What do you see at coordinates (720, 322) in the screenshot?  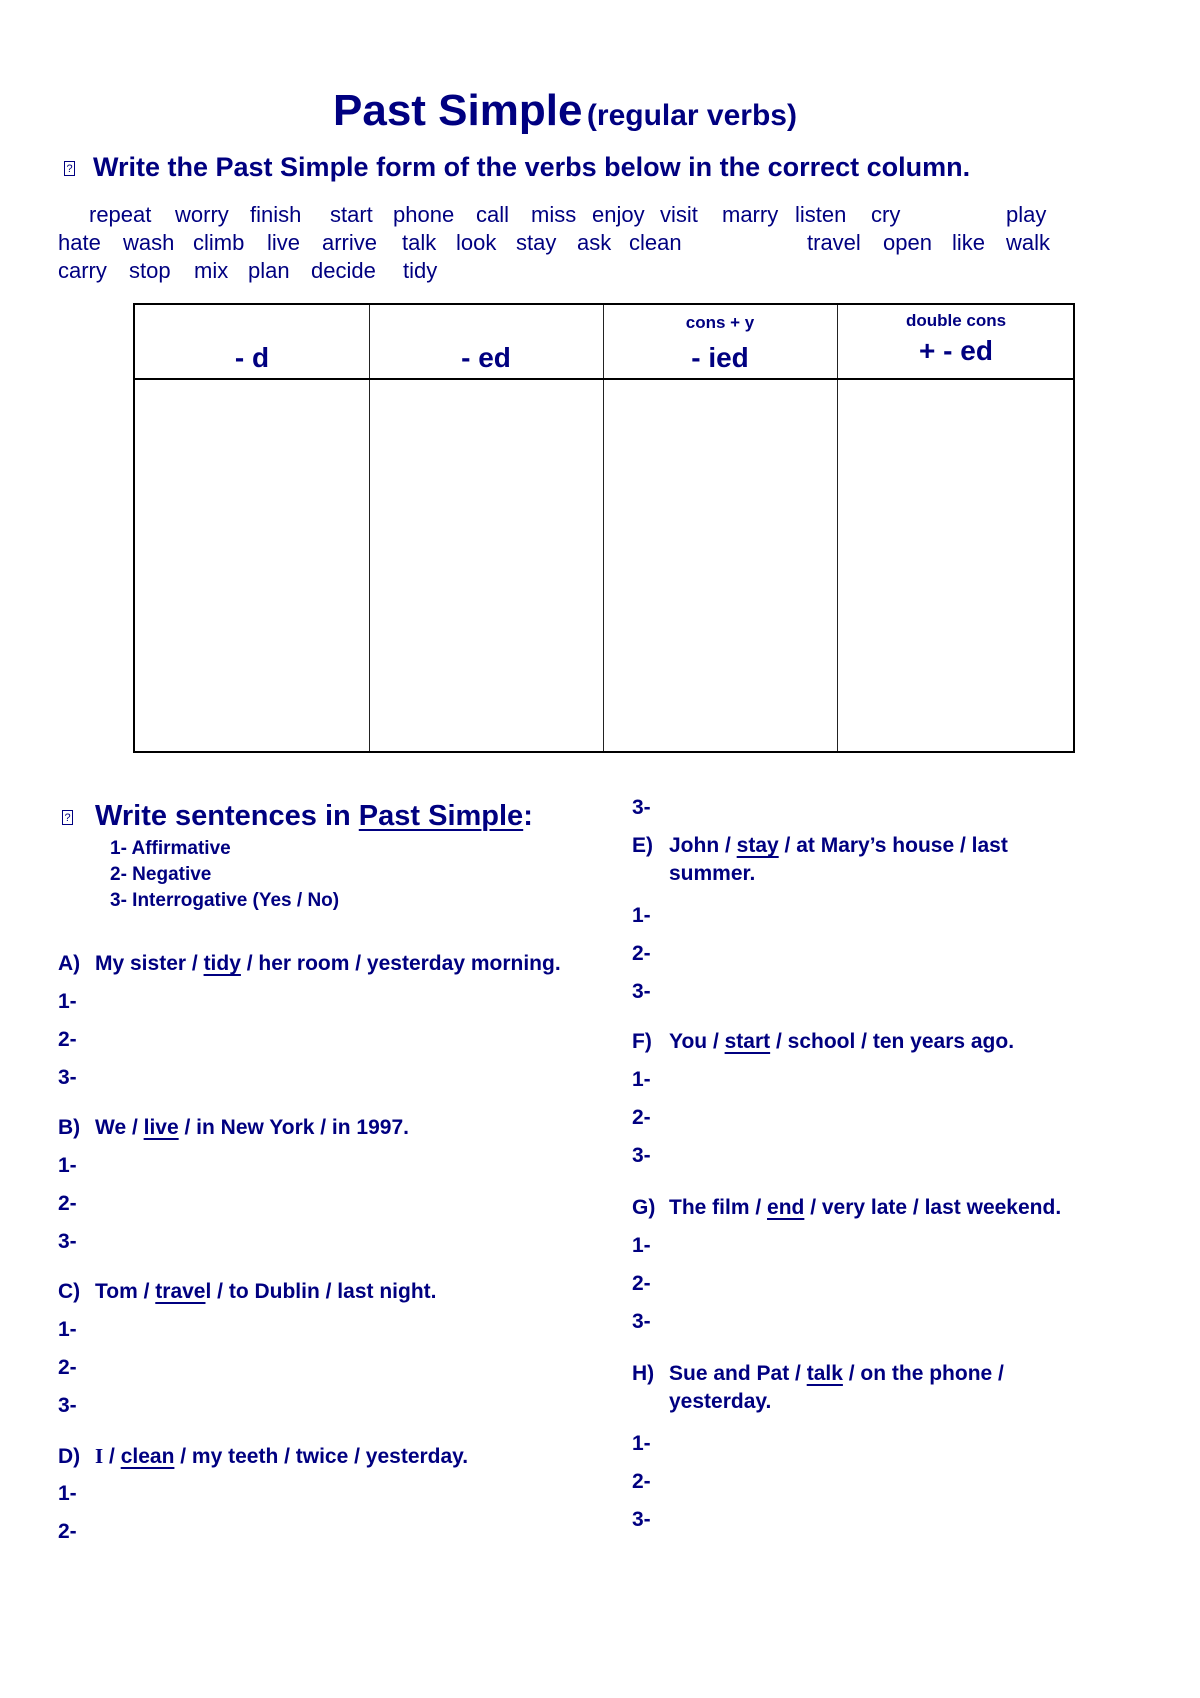 I see `header-sub: cons + y` at bounding box center [720, 322].